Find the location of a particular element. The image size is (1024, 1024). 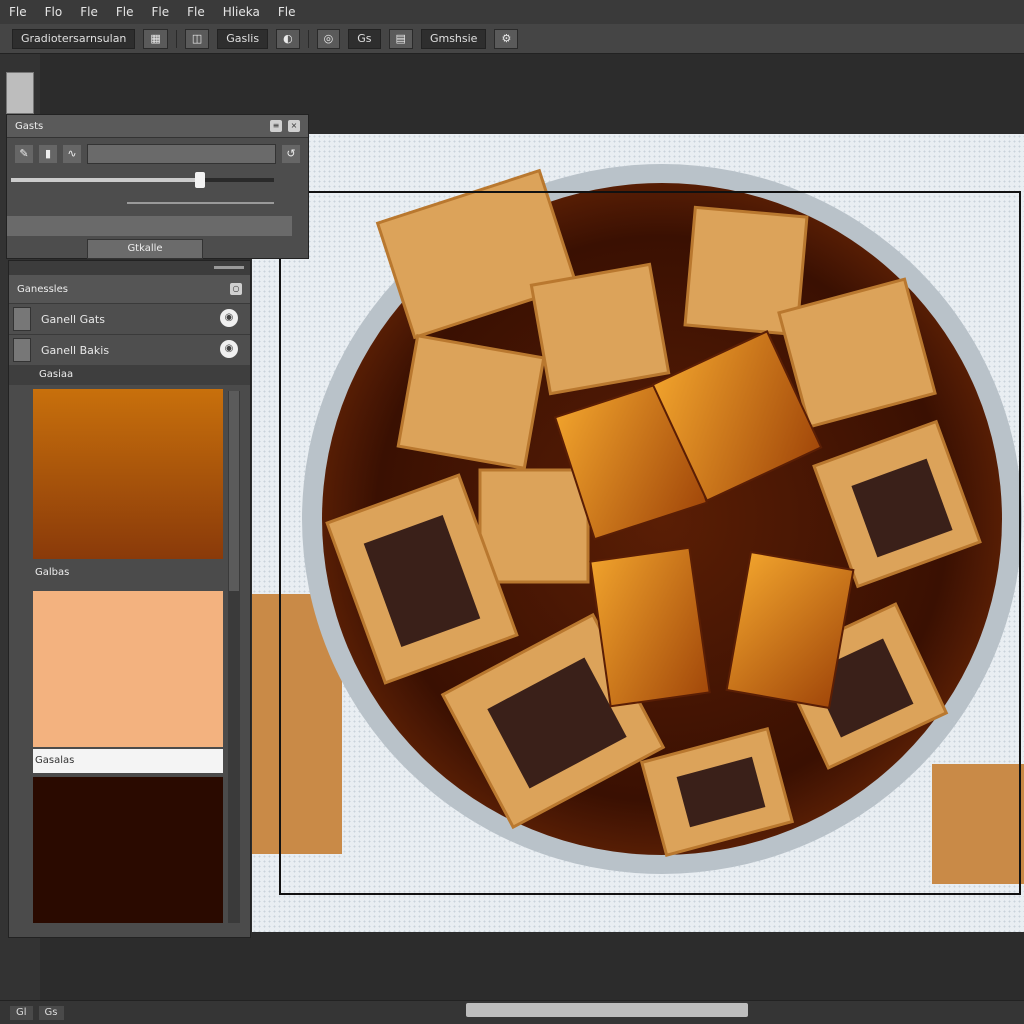

layers-options-icon: ○ is located at coordinates (236, 289).